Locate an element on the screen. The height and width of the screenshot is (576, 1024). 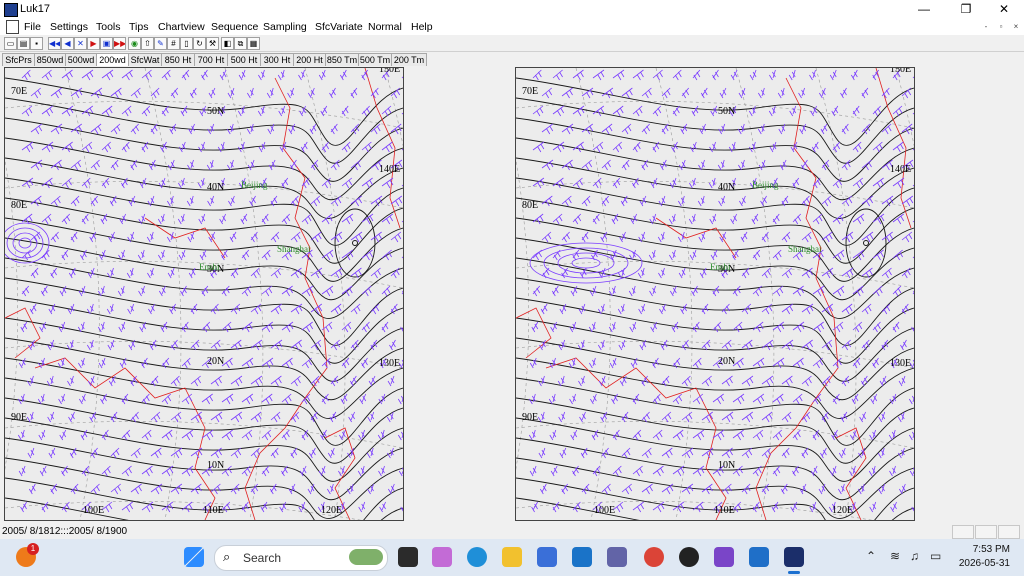
menu-sequence: Sequence is located at coordinates (234, 27).